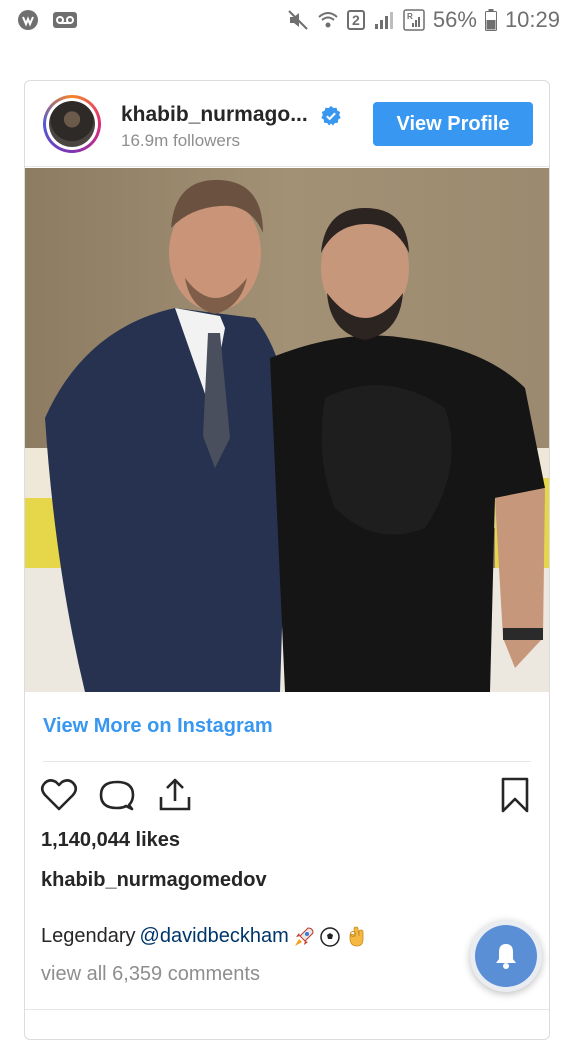  I want to click on avatar, so click(72, 124).